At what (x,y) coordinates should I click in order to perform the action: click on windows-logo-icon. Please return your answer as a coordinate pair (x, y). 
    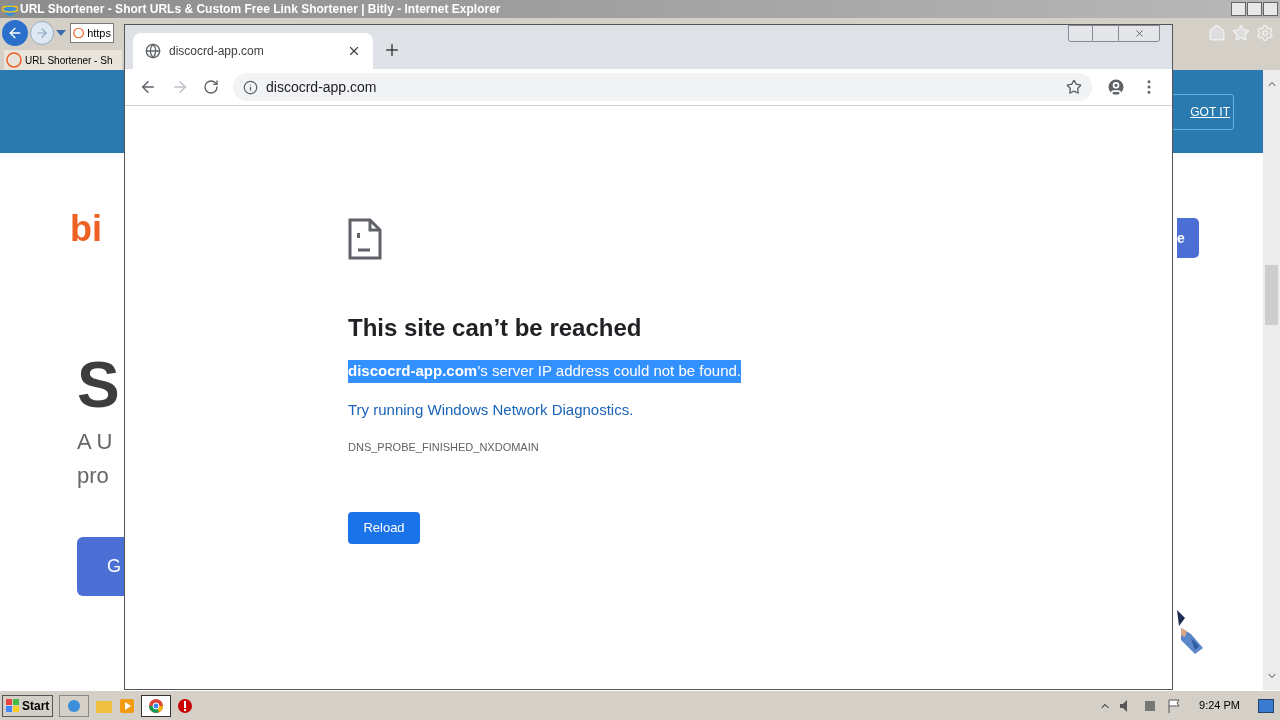
    Looking at the image, I should click on (13, 705).